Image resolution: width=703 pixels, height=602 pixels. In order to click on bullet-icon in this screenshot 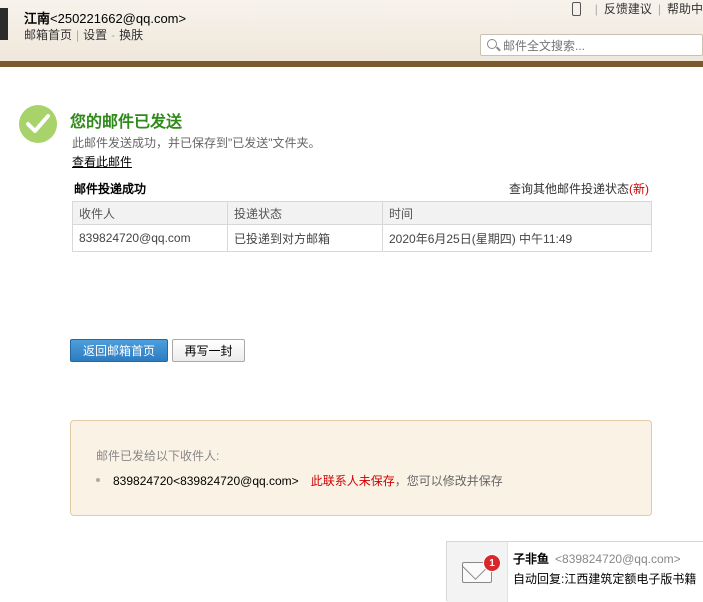, I will do `click(98, 480)`.